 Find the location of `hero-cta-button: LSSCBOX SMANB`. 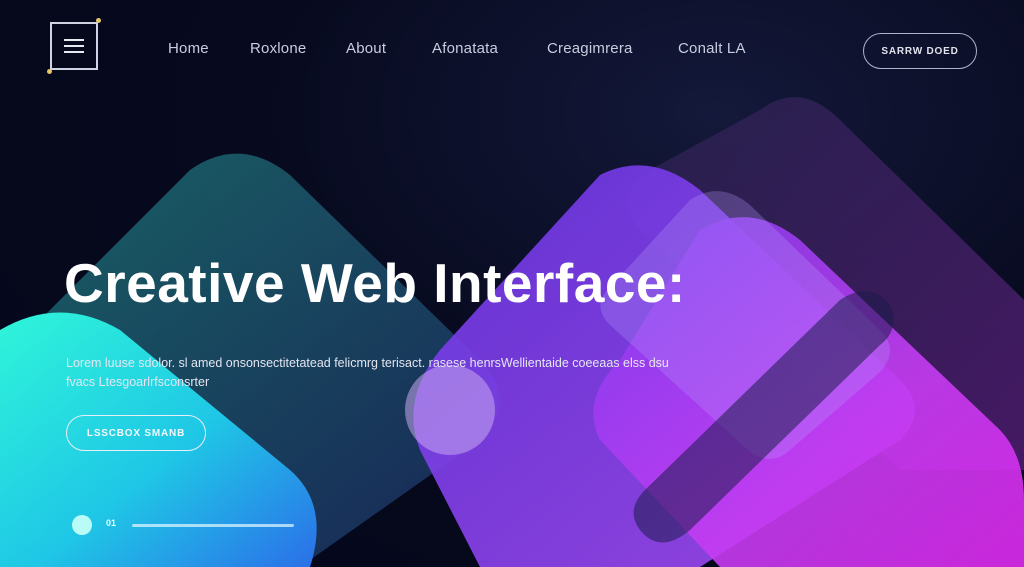

hero-cta-button: LSSCBOX SMANB is located at coordinates (136, 433).